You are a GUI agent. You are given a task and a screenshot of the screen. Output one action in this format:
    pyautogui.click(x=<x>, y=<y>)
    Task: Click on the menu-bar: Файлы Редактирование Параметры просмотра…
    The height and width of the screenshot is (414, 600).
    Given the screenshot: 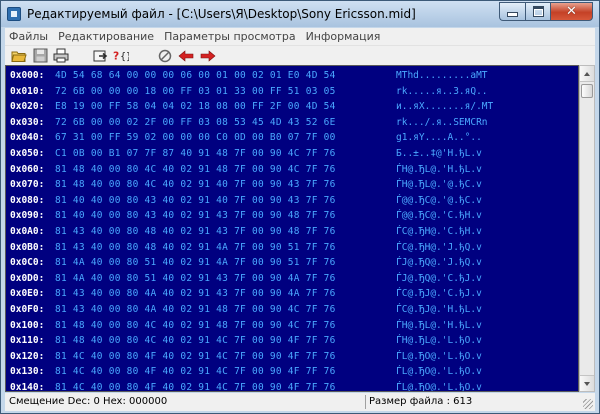 What is the action you would take?
    pyautogui.click(x=300, y=36)
    